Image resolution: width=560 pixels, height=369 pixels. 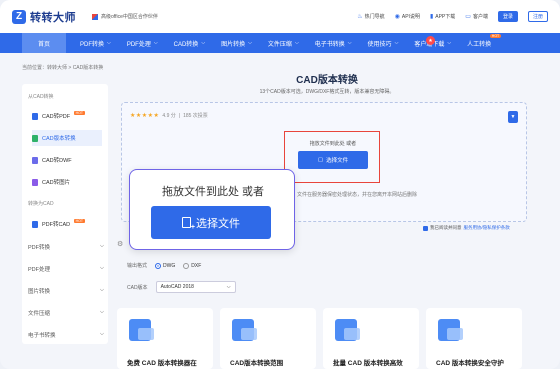 I want to click on nav-manual: 人工转换 HOT, so click(x=480, y=43).